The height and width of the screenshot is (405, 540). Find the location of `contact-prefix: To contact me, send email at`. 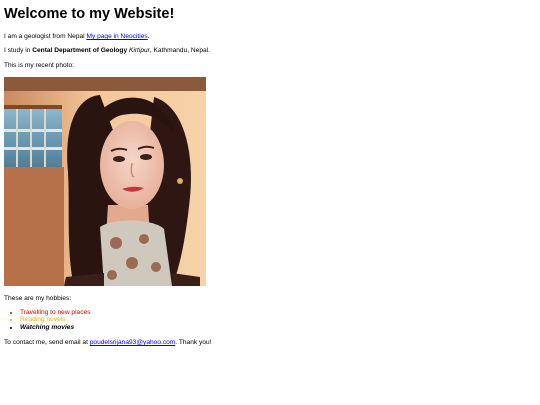

contact-prefix: To contact me, send email at is located at coordinates (47, 342).